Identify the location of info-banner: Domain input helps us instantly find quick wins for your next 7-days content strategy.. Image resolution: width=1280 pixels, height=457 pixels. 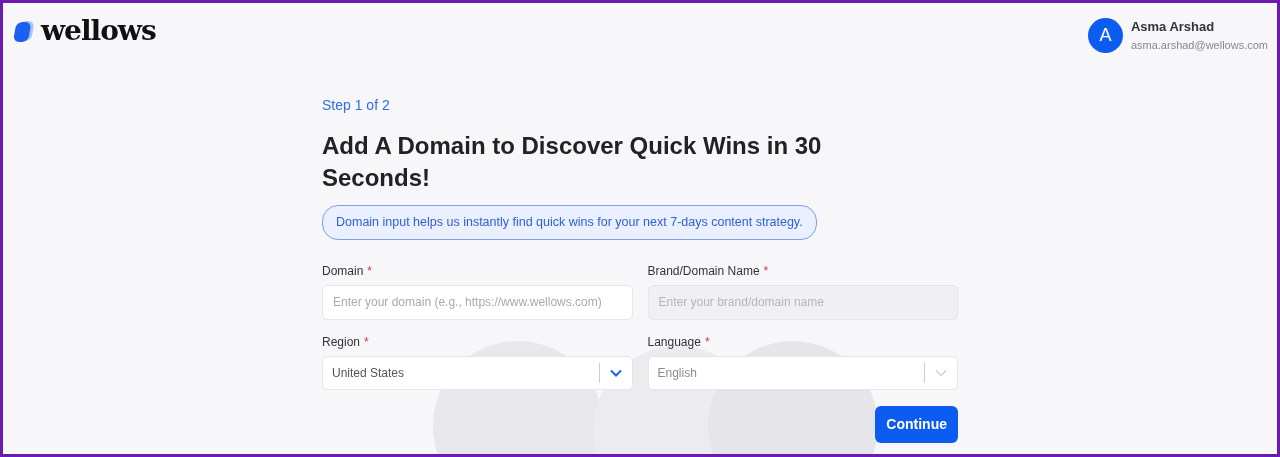
(569, 222).